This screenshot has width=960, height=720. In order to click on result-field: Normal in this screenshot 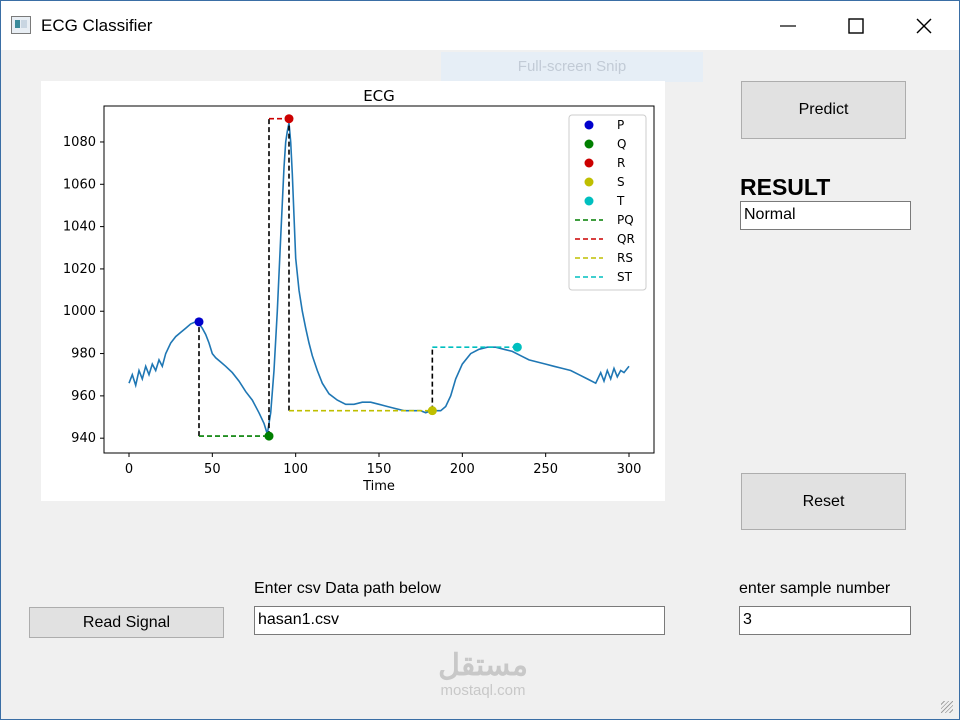, I will do `click(825, 215)`.